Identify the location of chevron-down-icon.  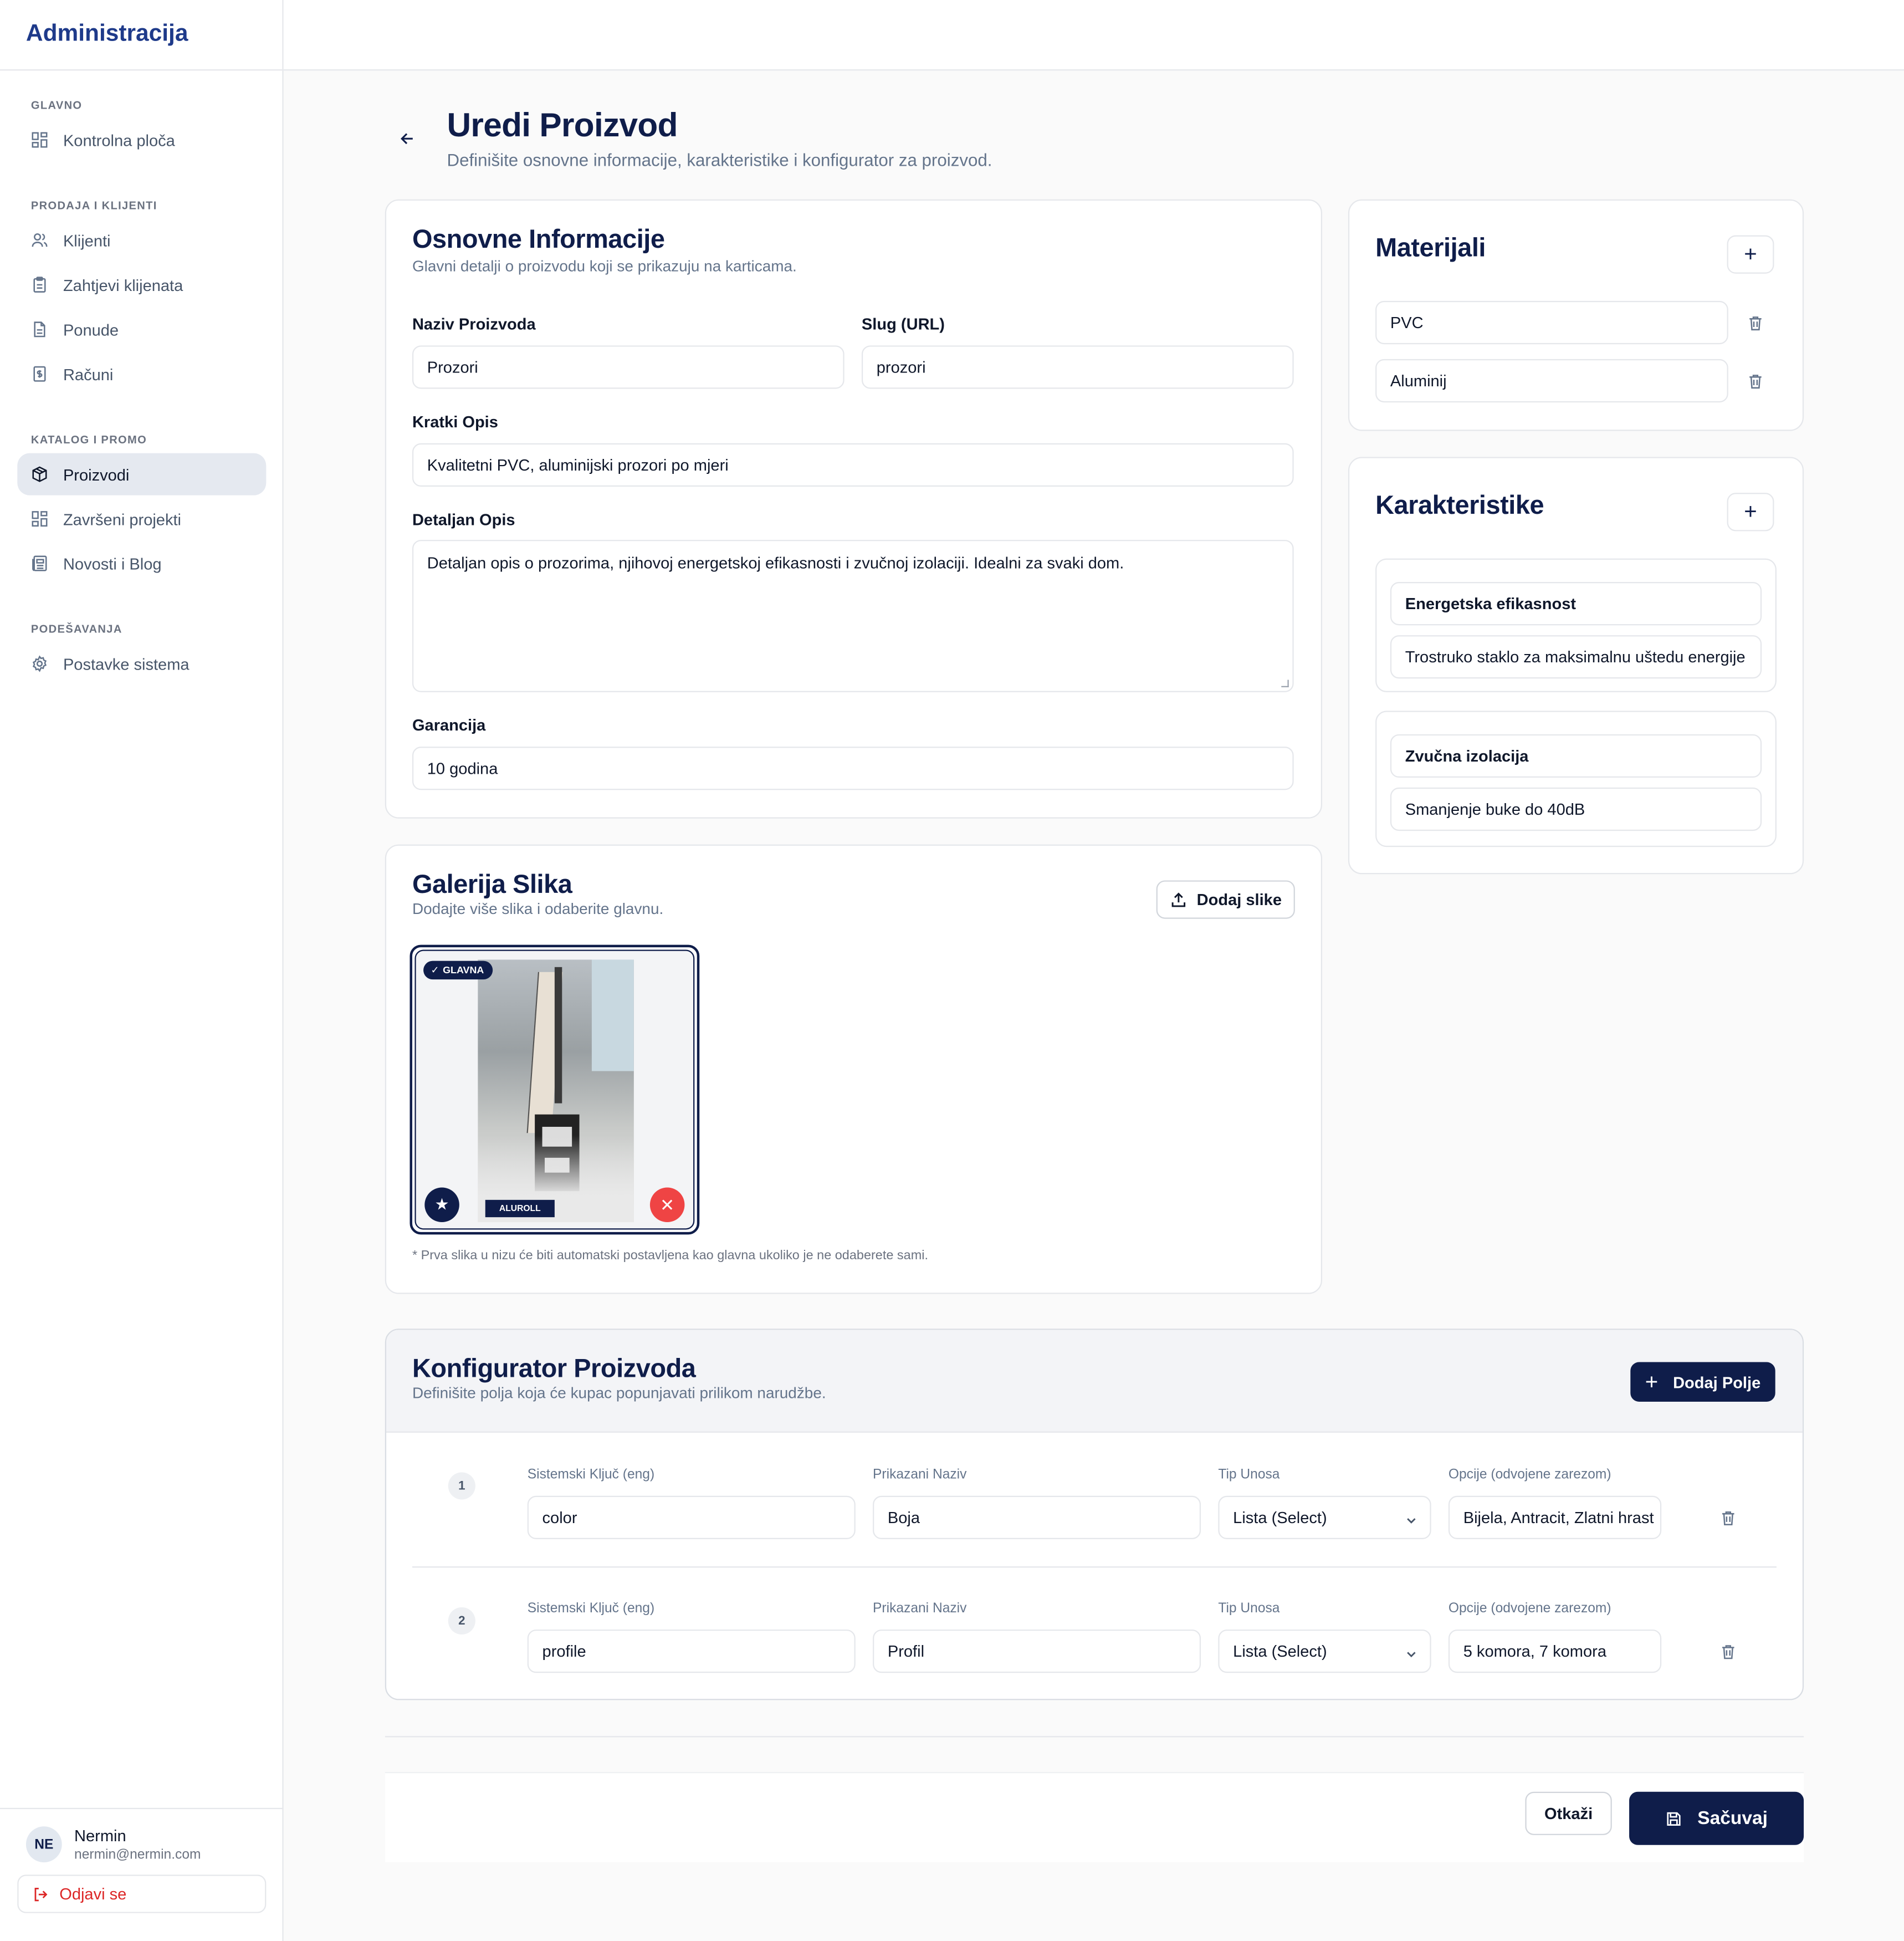
(1411, 1652).